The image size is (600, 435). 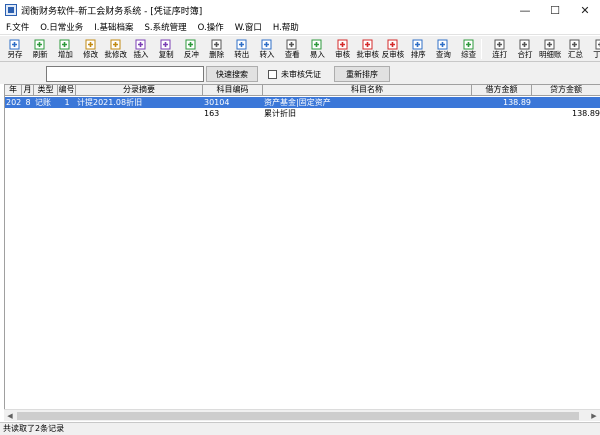 What do you see at coordinates (368, 44) in the screenshot?
I see `batch-audit-icon` at bounding box center [368, 44].